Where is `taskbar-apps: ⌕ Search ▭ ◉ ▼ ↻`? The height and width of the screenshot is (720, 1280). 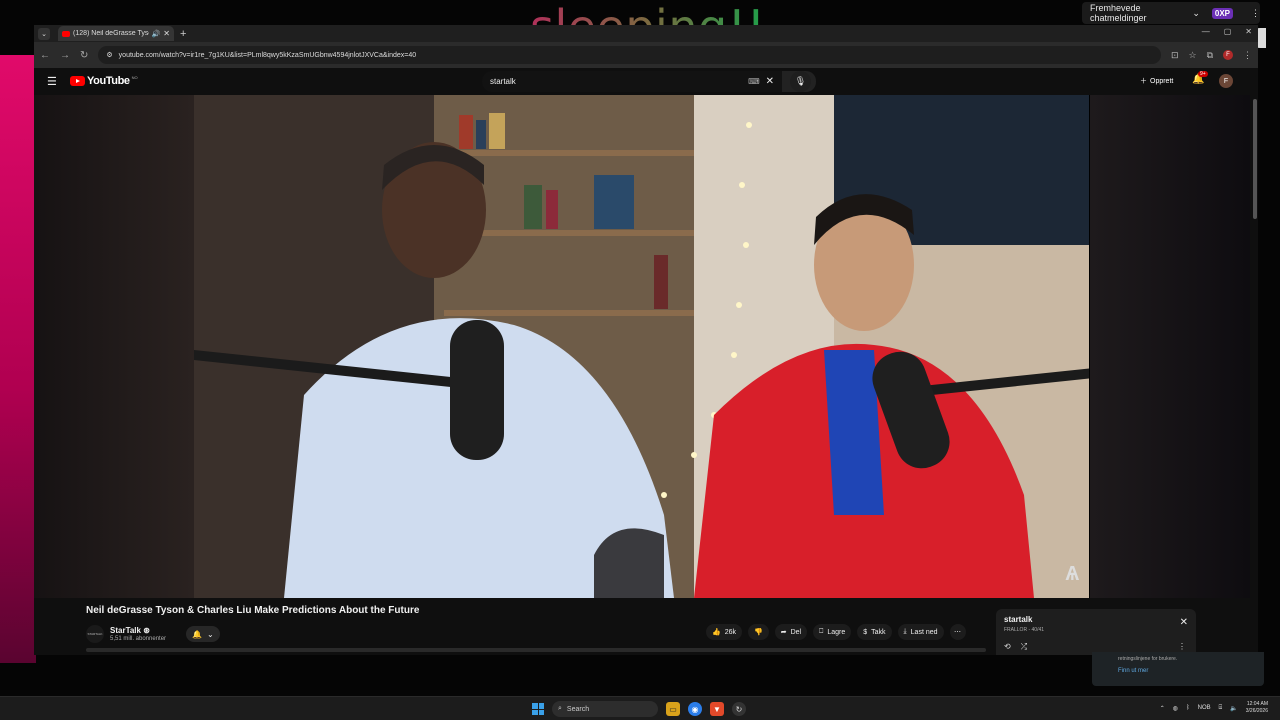 taskbar-apps: ⌕ Search ▭ ◉ ▼ ↻ is located at coordinates (639, 709).